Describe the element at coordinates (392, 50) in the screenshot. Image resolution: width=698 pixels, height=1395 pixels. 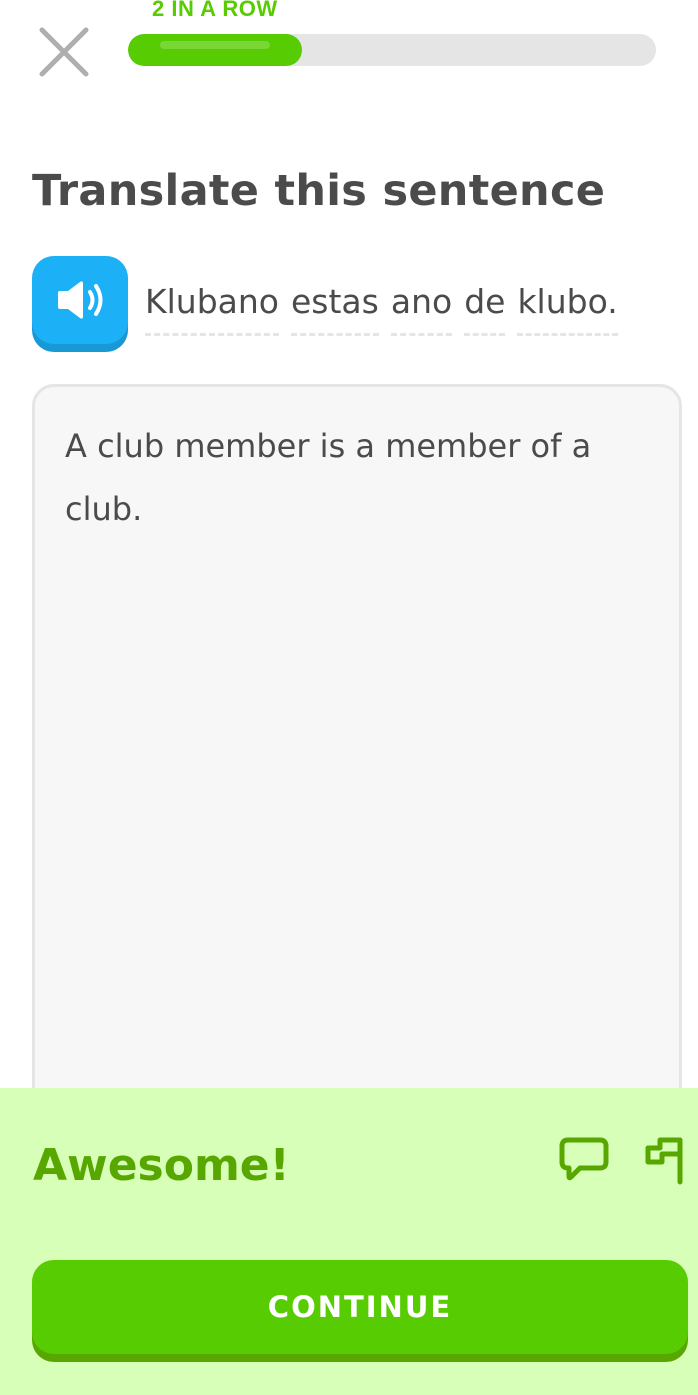
I see `lesson-progress-bar` at that location.